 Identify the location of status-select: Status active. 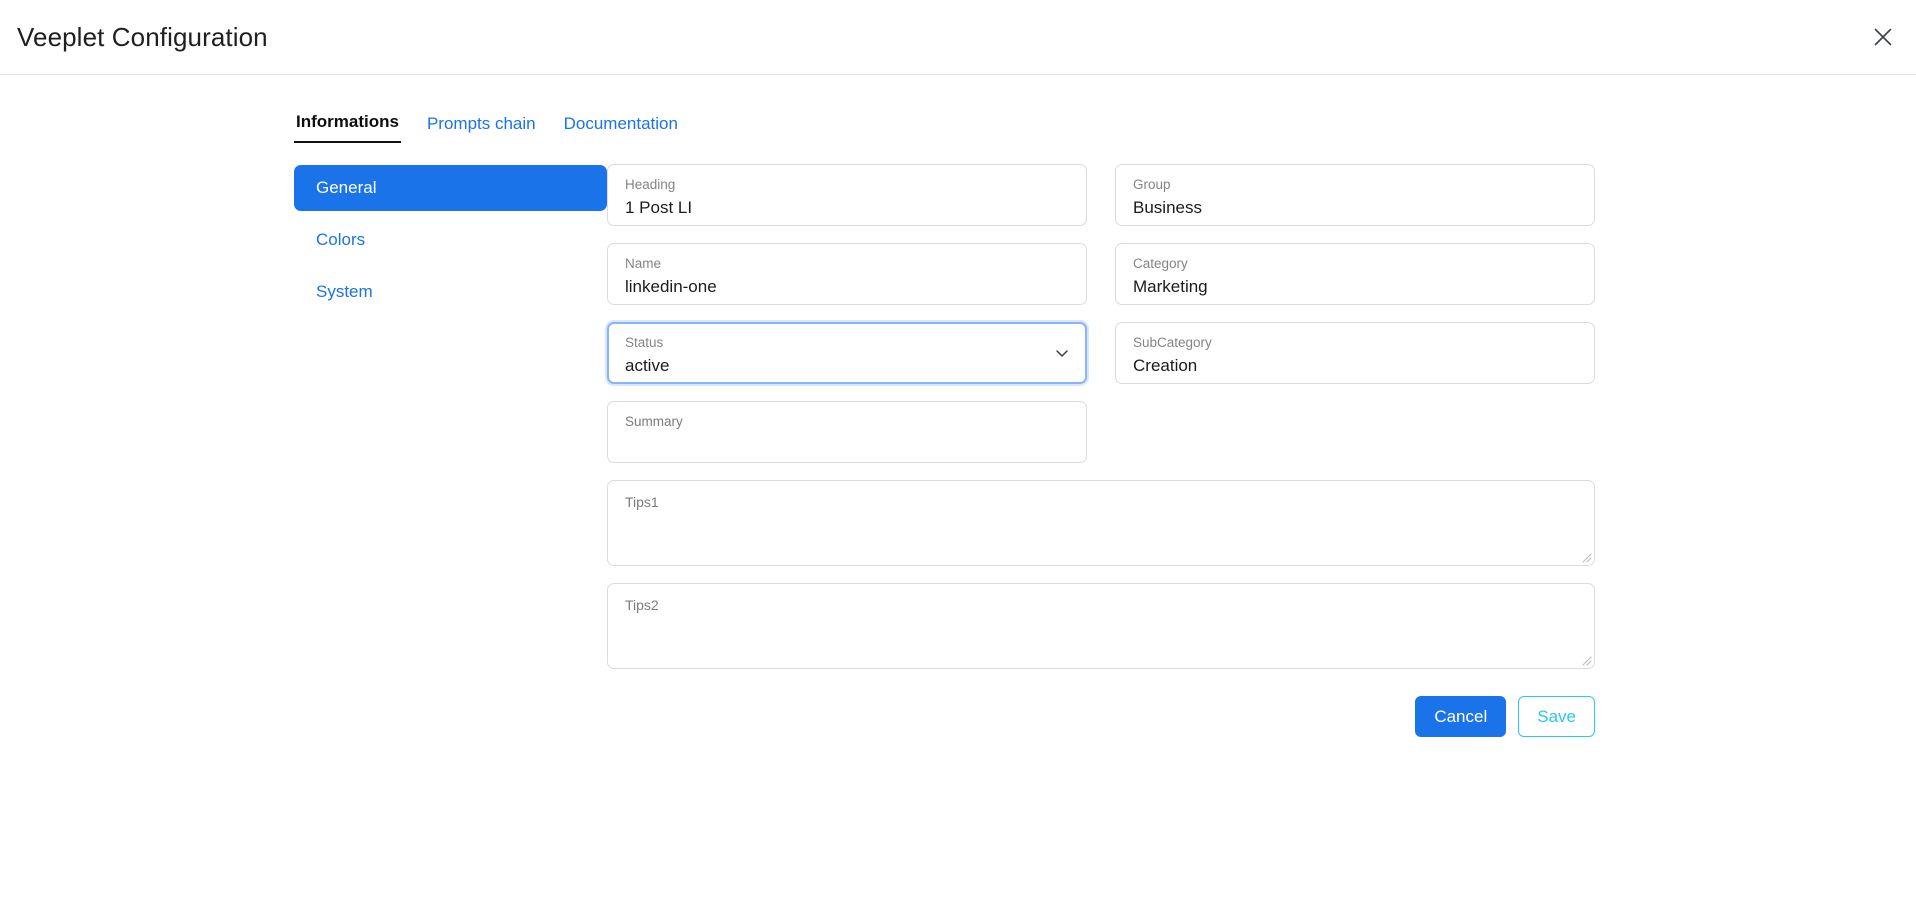
(847, 353).